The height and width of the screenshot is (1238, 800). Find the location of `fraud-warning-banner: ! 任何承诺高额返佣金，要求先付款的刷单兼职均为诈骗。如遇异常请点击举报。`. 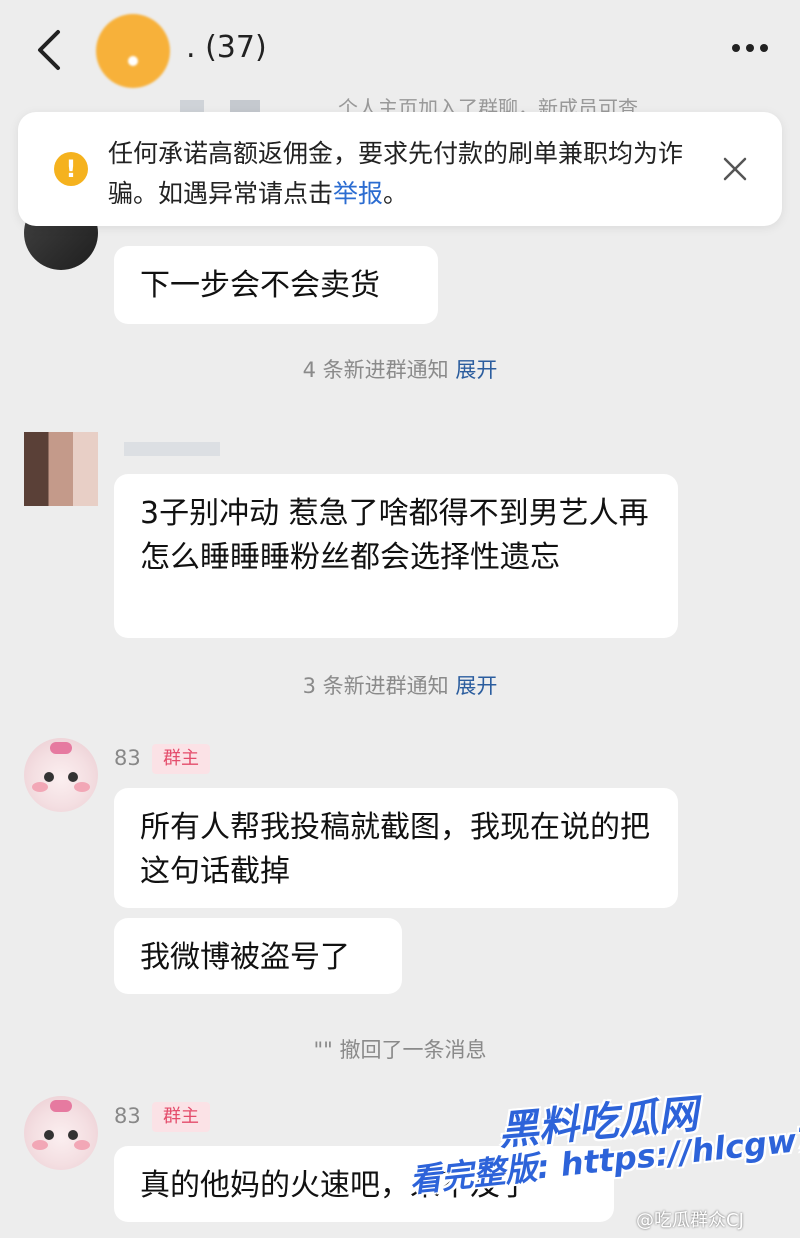

fraud-warning-banner: ! 任何承诺高额返佣金，要求先付款的刷单兼职均为诈骗。如遇异常请点击举报。 is located at coordinates (400, 169).